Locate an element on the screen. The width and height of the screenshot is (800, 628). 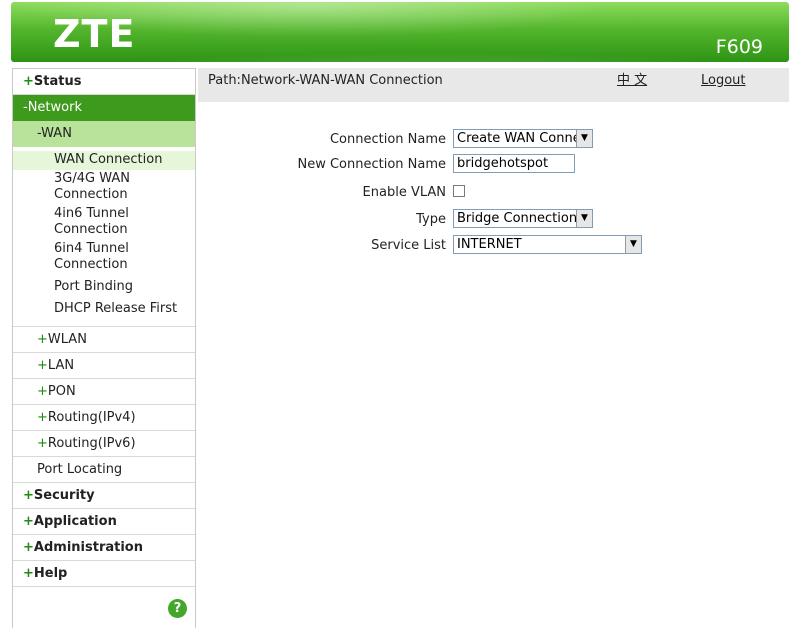
sidebar-item-network: -Network is located at coordinates (104, 108).